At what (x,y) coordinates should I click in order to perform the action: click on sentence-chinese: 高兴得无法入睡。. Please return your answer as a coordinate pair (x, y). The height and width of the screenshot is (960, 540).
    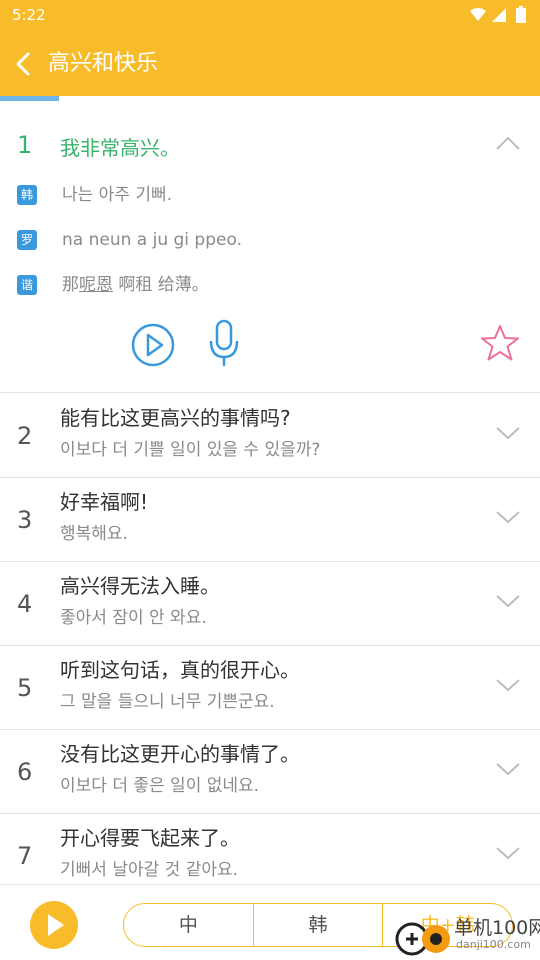
    Looking at the image, I should click on (140, 586).